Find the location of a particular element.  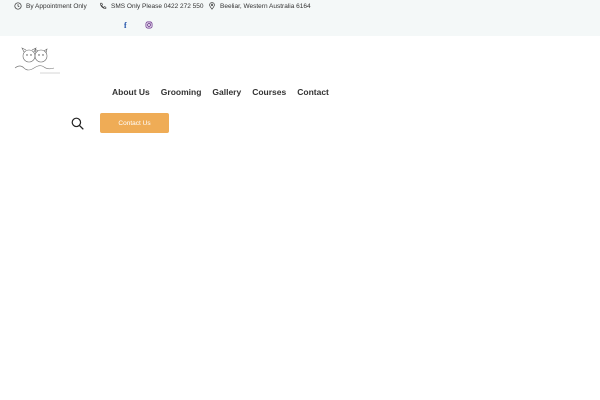

nav-item-gallery: Gallery is located at coordinates (226, 92).